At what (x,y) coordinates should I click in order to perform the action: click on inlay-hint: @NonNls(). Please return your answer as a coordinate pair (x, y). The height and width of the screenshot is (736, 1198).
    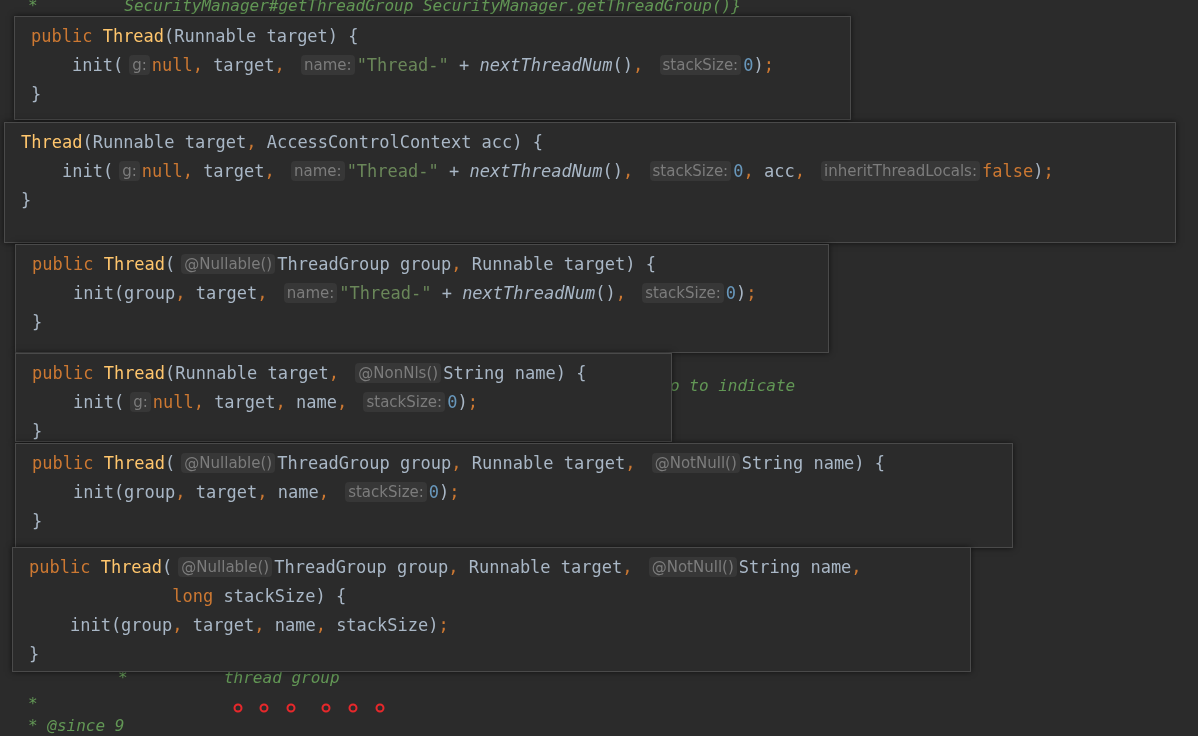
    Looking at the image, I should click on (398, 372).